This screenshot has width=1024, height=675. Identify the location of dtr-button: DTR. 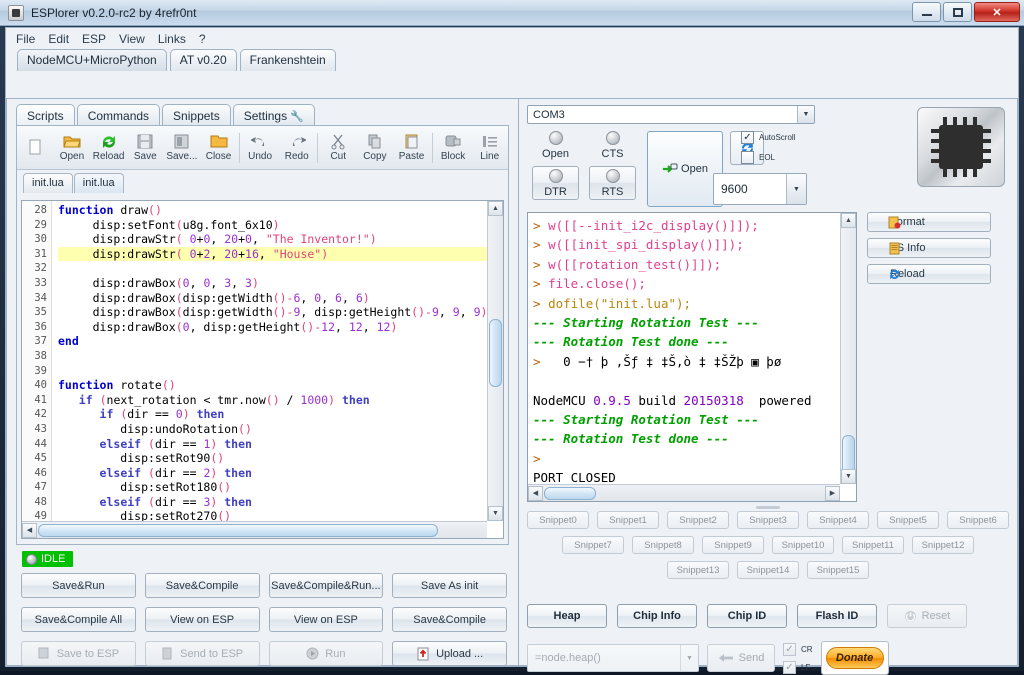
(555, 183).